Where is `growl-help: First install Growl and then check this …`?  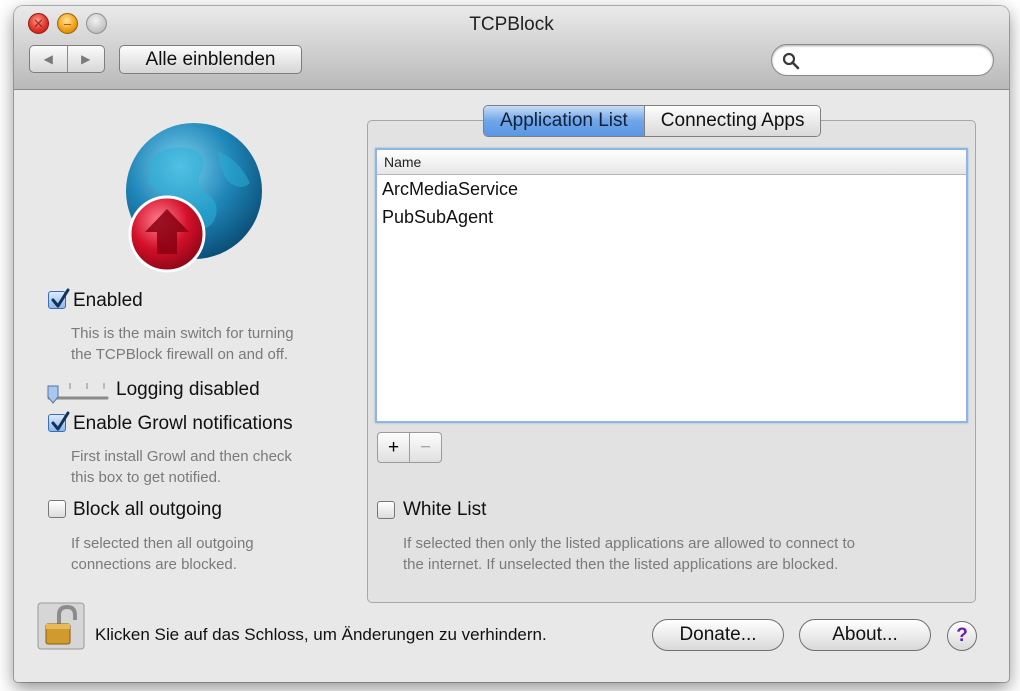 growl-help: First install Growl and then check this … is located at coordinates (181, 467).